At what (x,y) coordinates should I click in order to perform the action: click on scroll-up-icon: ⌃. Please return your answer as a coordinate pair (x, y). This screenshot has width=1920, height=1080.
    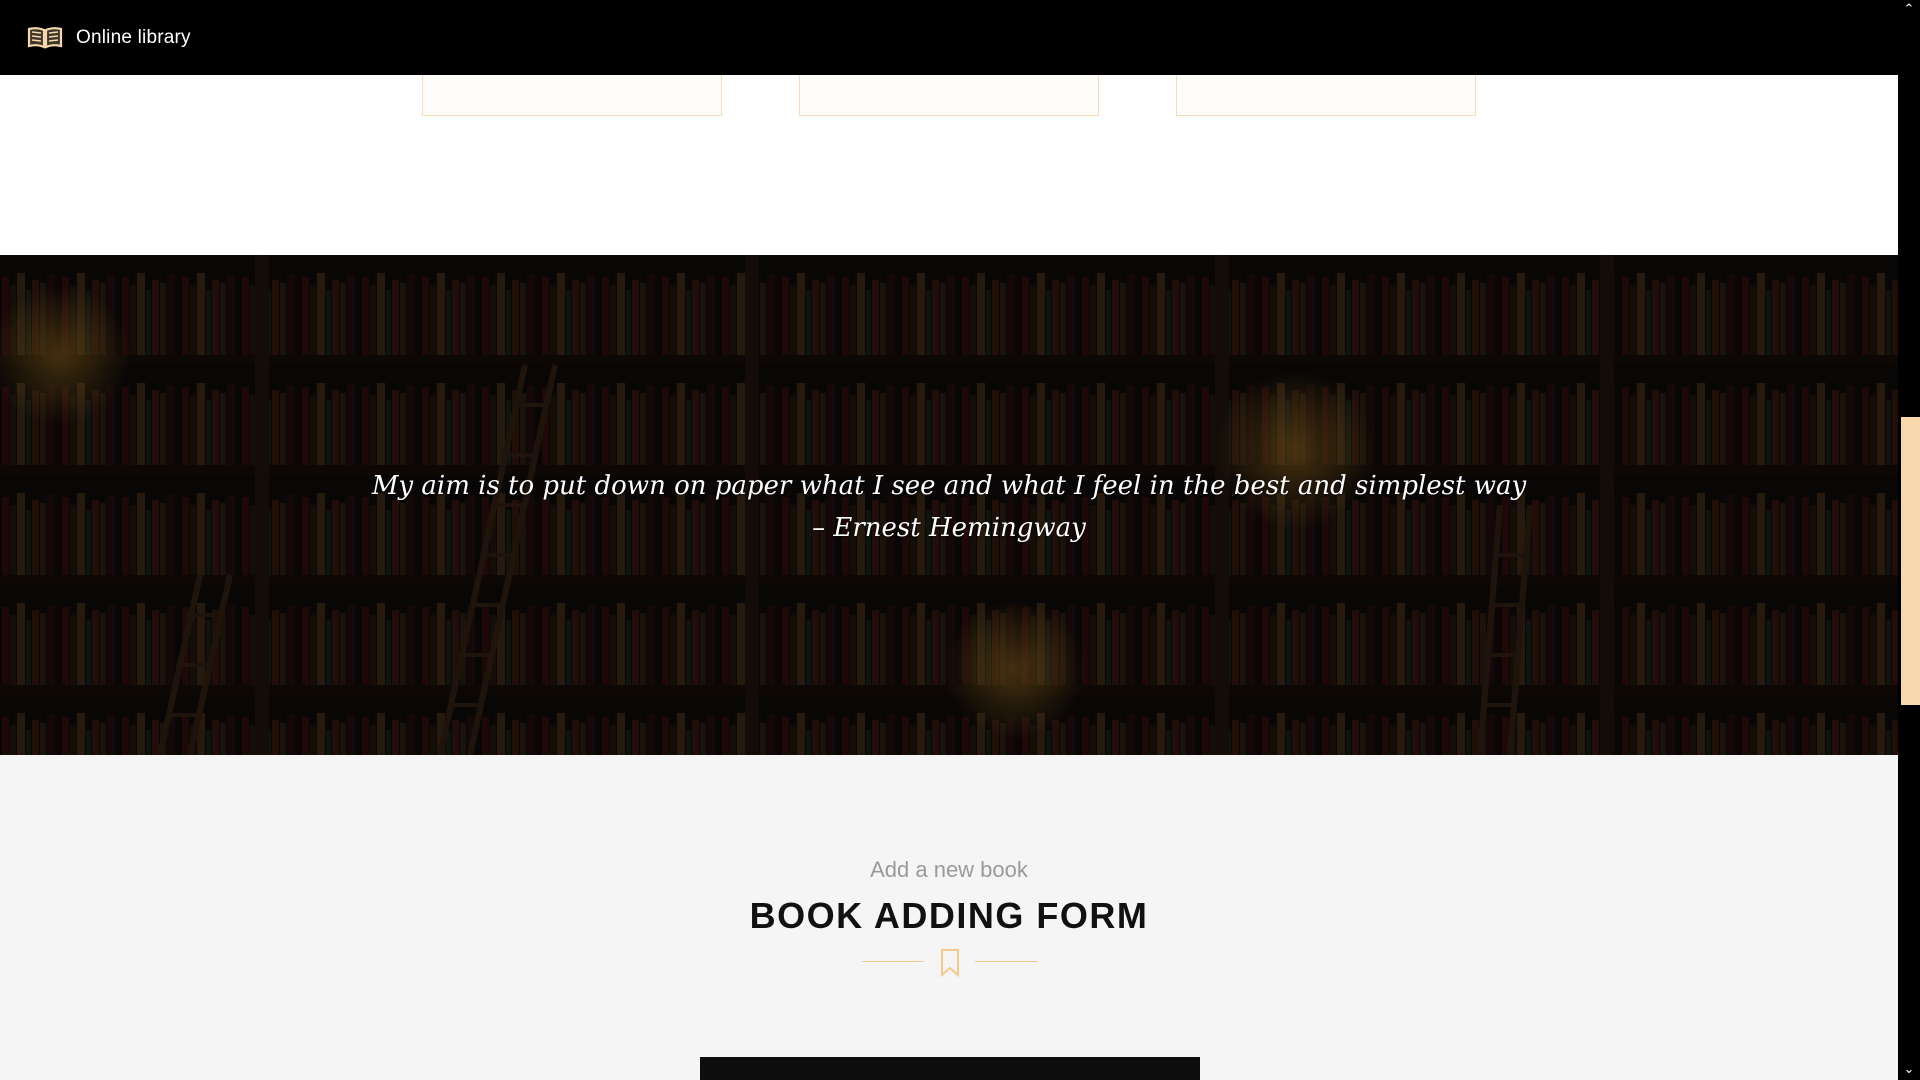
    Looking at the image, I should click on (1909, 10).